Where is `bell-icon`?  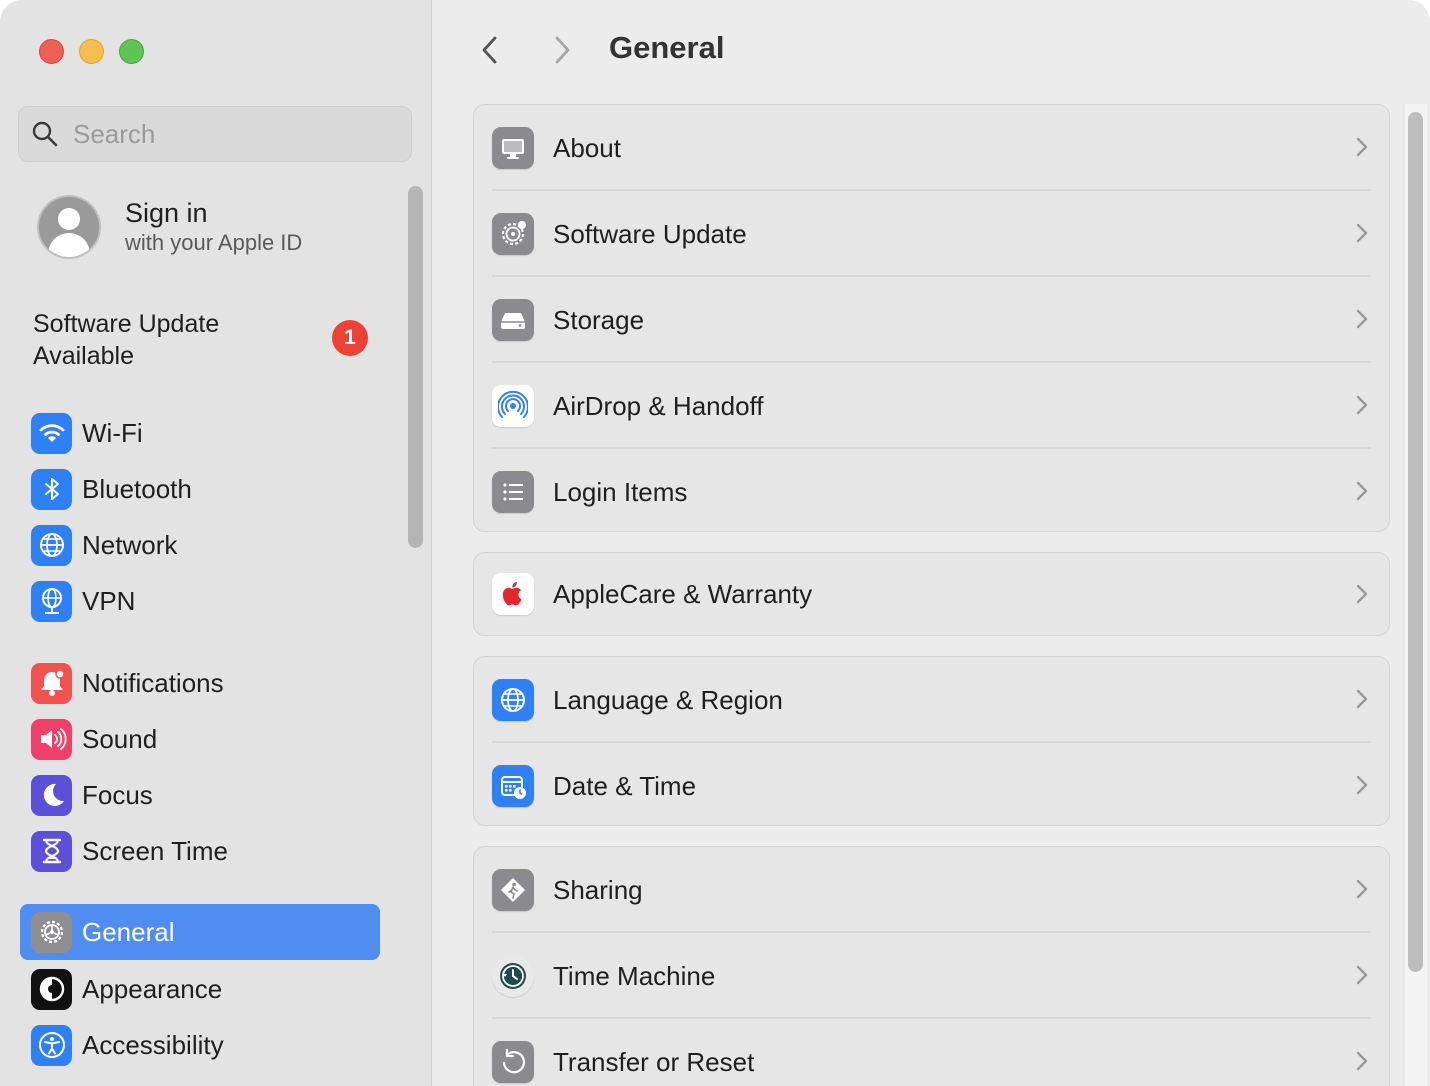
bell-icon is located at coordinates (51, 683).